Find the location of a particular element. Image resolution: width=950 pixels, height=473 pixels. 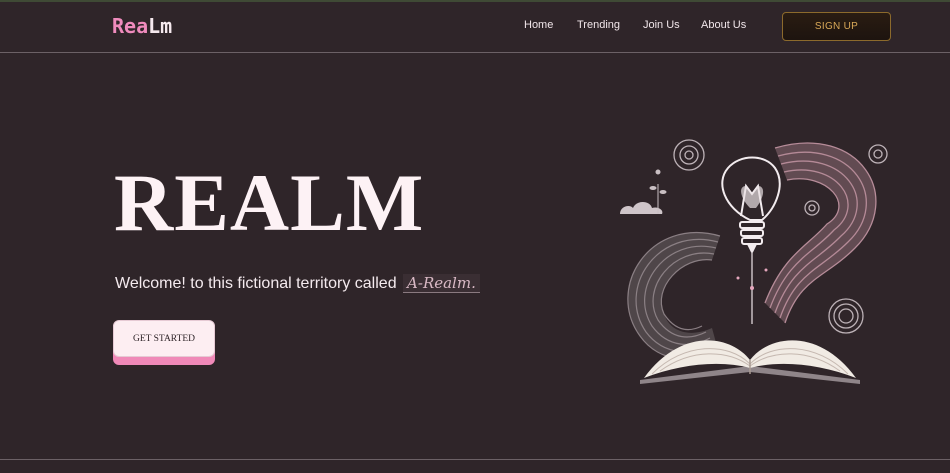

hero-title: REALM is located at coordinates (269, 202).